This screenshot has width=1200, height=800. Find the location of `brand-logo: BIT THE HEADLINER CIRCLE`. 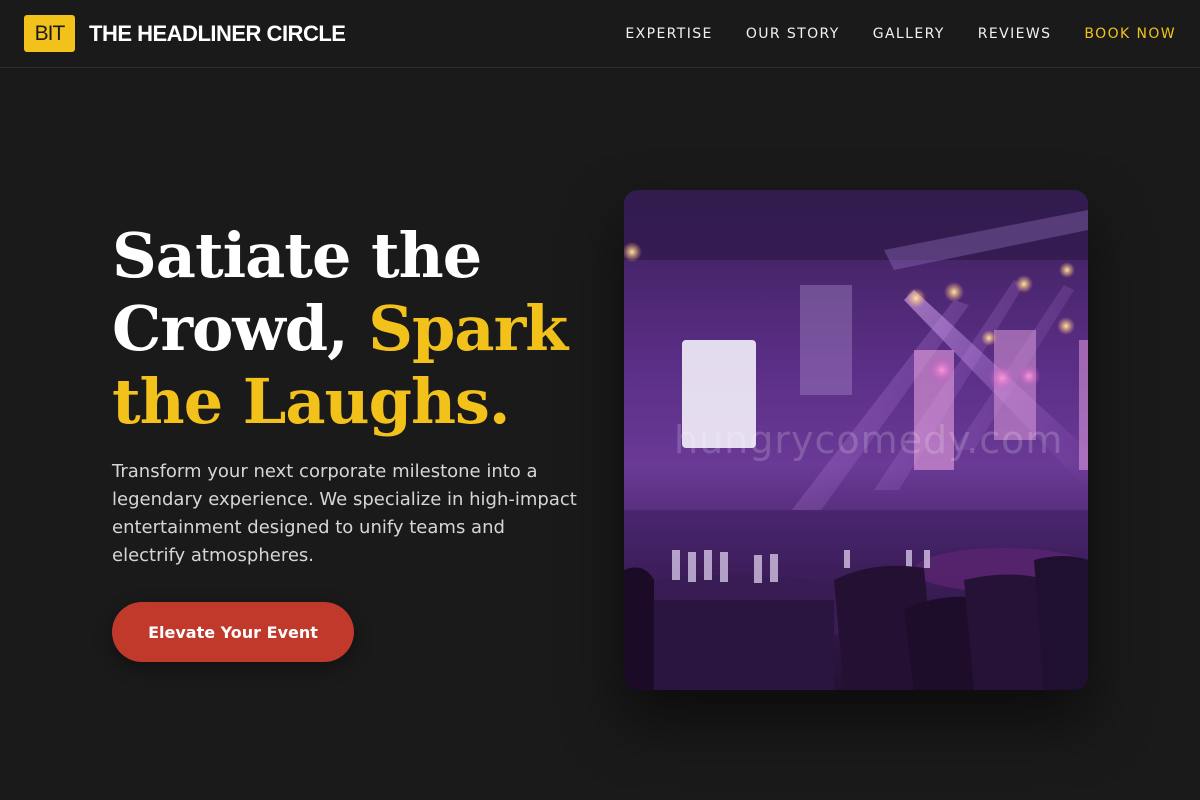

brand-logo: BIT THE HEADLINER CIRCLE is located at coordinates (185, 33).